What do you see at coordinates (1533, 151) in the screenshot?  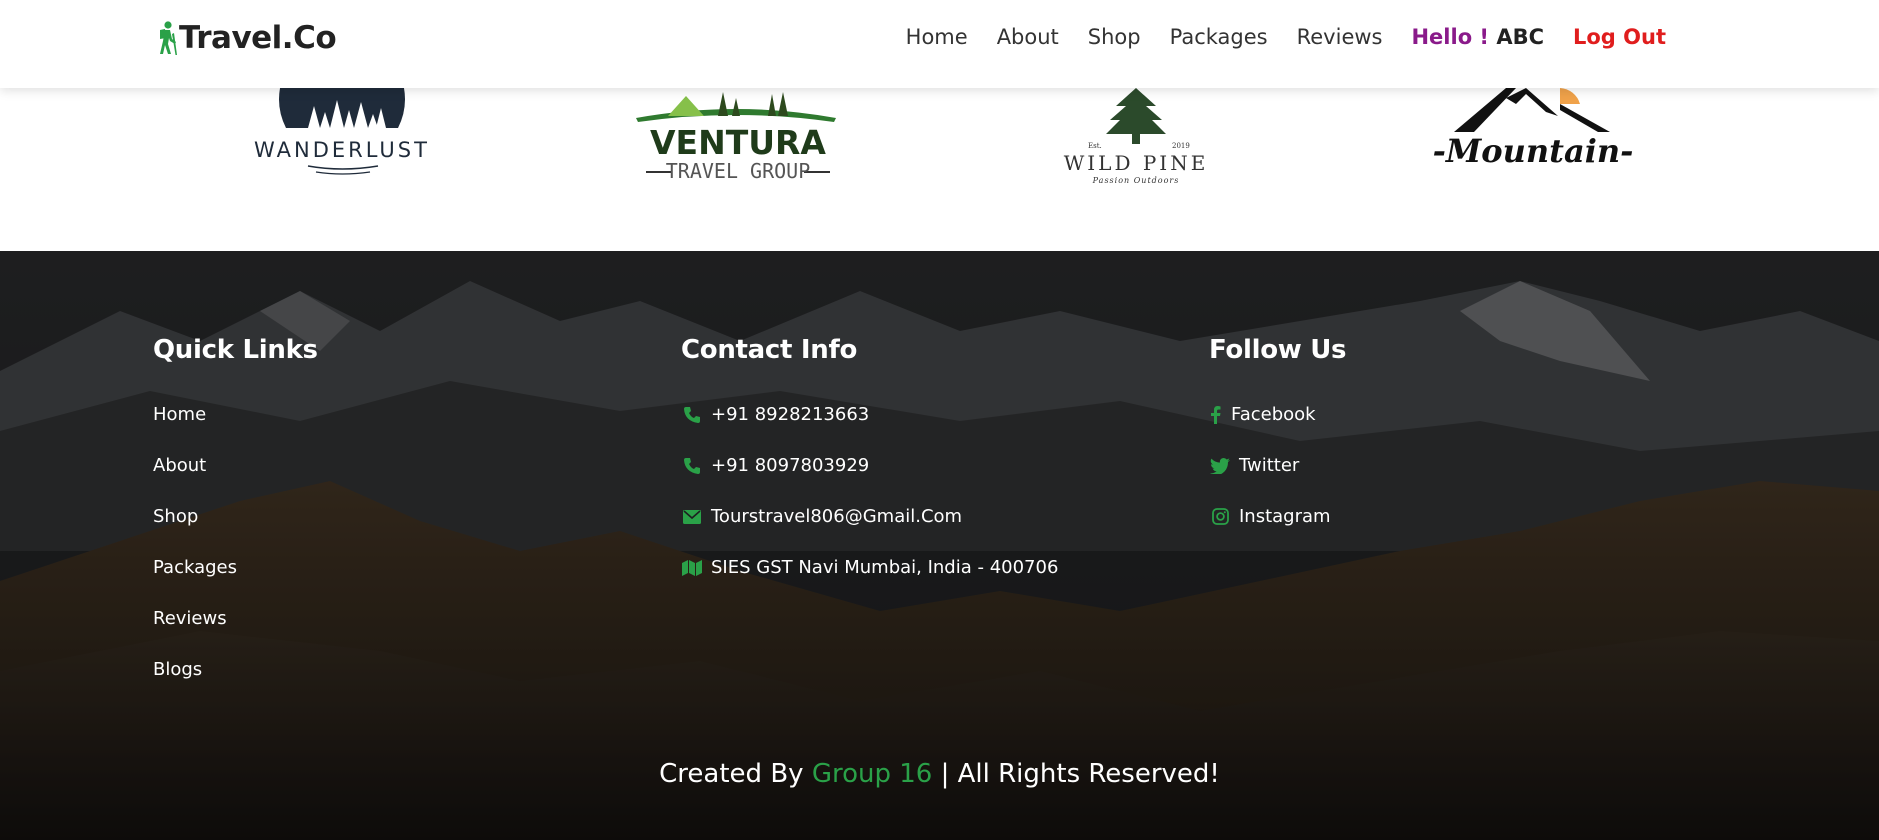 I see `mountain-wordmark: -Mountain-` at bounding box center [1533, 151].